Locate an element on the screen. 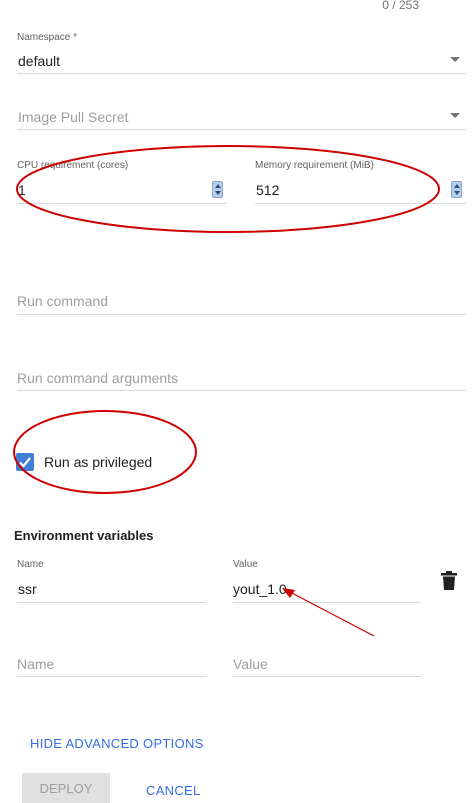 The height and width of the screenshot is (803, 473). privileged-checkbox is located at coordinates (25, 462).